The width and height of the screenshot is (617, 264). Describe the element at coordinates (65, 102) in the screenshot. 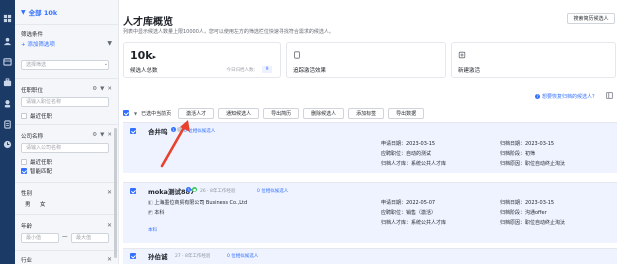

I see `job-title-input: 请输入职位名称` at that location.